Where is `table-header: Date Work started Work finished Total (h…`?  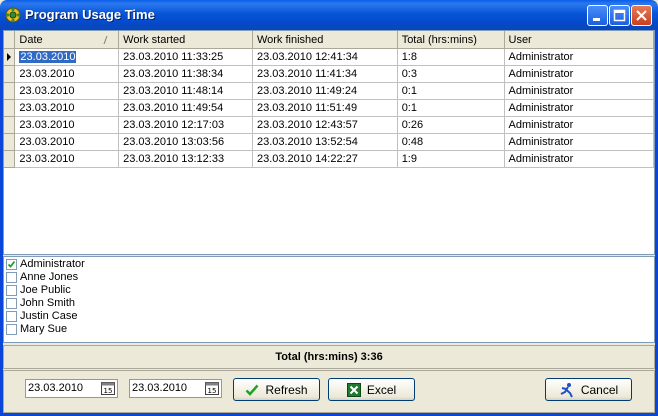
table-header: Date Work started Work finished Total (h… is located at coordinates (329, 40).